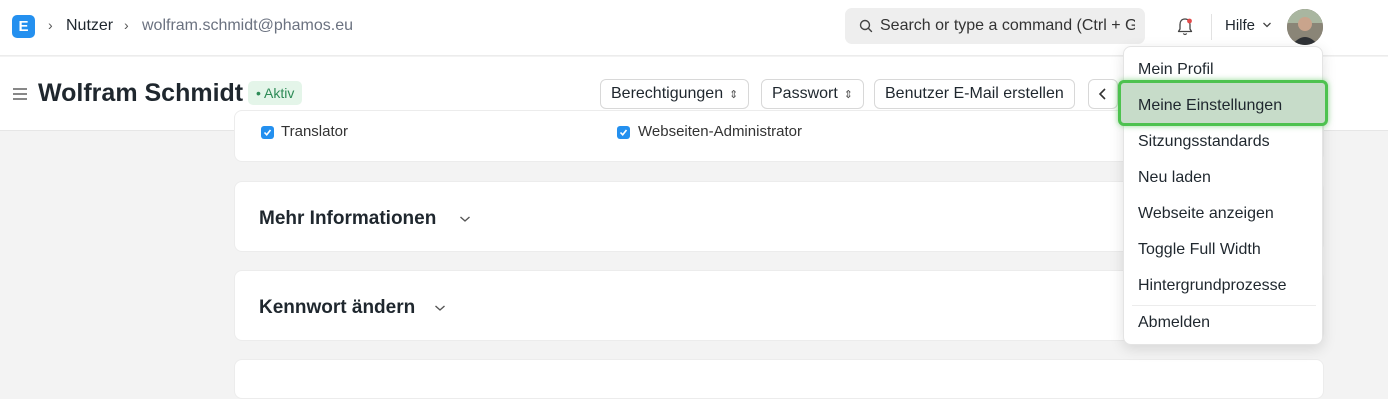 The height and width of the screenshot is (399, 1388). Describe the element at coordinates (348, 218) in the screenshot. I see `section-title-more-info: Mehr Informationen` at that location.